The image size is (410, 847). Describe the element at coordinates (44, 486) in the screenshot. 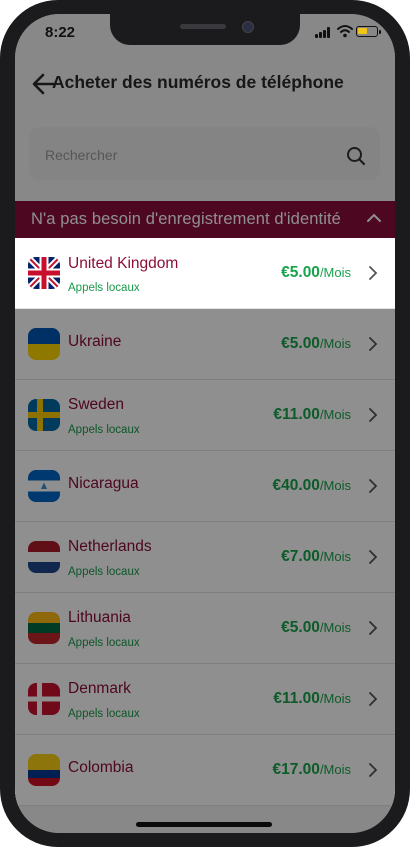

I see `nicaragua-flag-icon` at that location.